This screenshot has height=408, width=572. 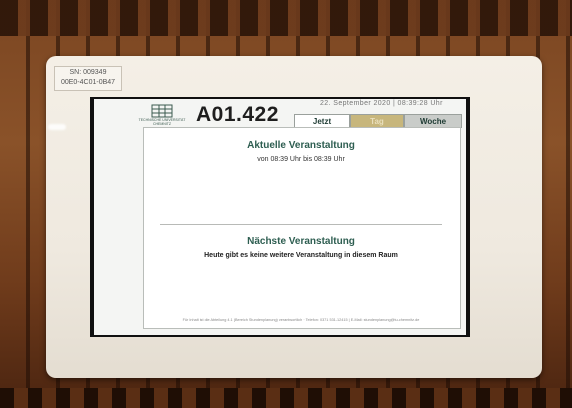 What do you see at coordinates (433, 121) in the screenshot?
I see `tab-woche: Woche` at bounding box center [433, 121].